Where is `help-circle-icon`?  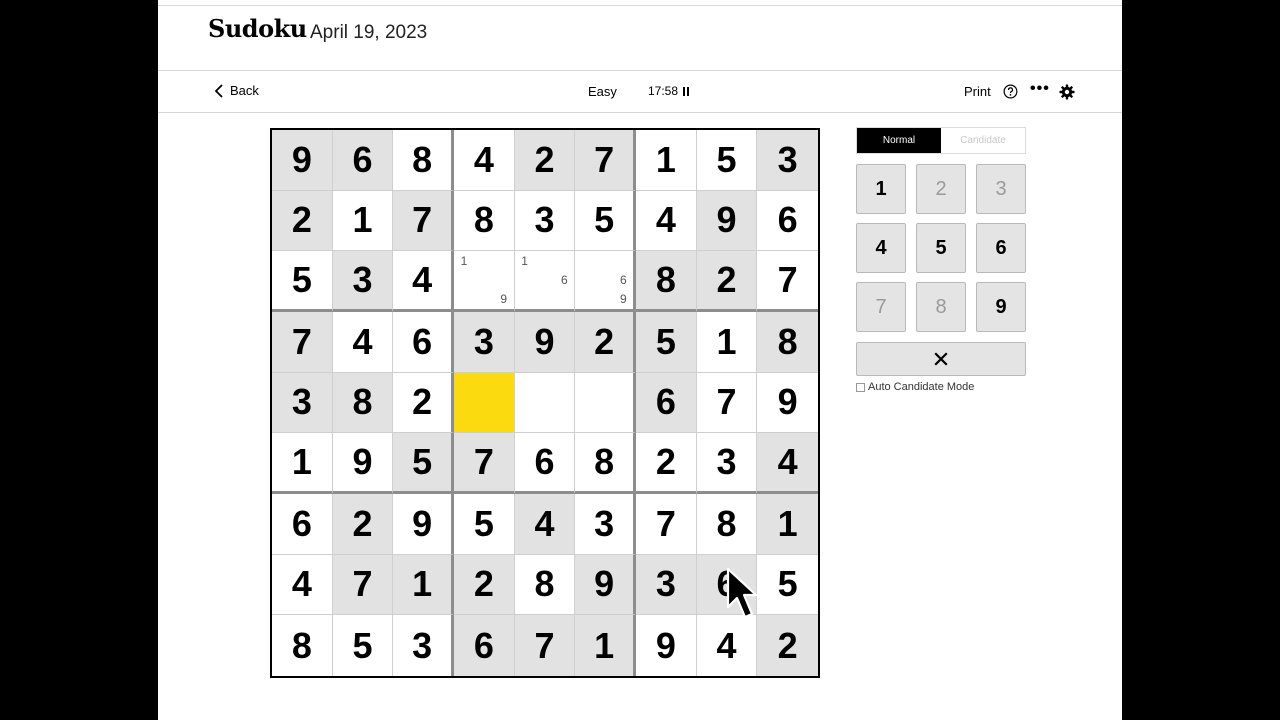 help-circle-icon is located at coordinates (1010, 91).